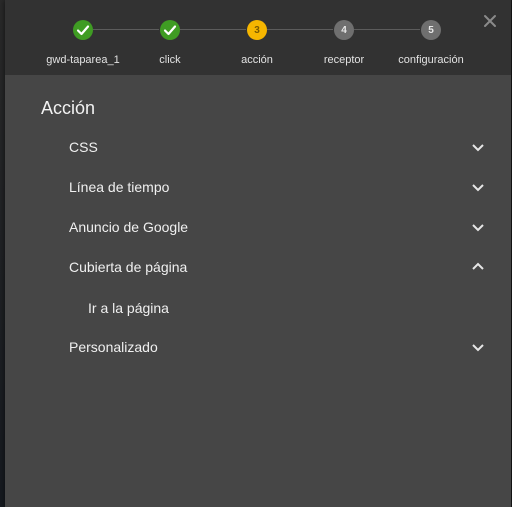 The width and height of the screenshot is (512, 507). I want to click on chevron-up-icon, so click(478, 266).